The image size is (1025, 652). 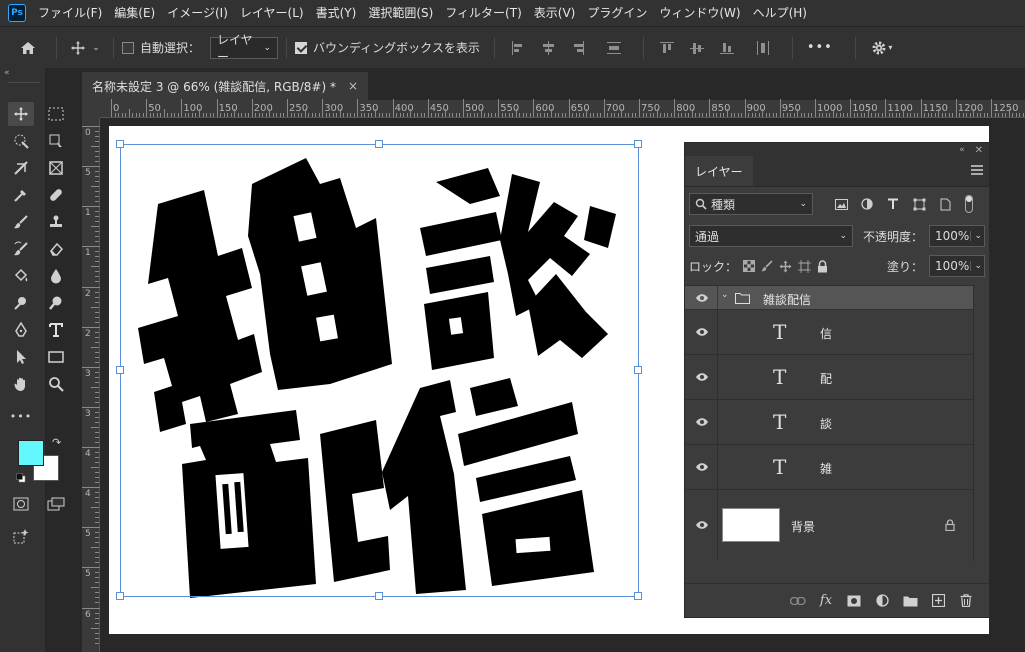 I want to click on transform-handle-bottom, so click(x=379, y=596).